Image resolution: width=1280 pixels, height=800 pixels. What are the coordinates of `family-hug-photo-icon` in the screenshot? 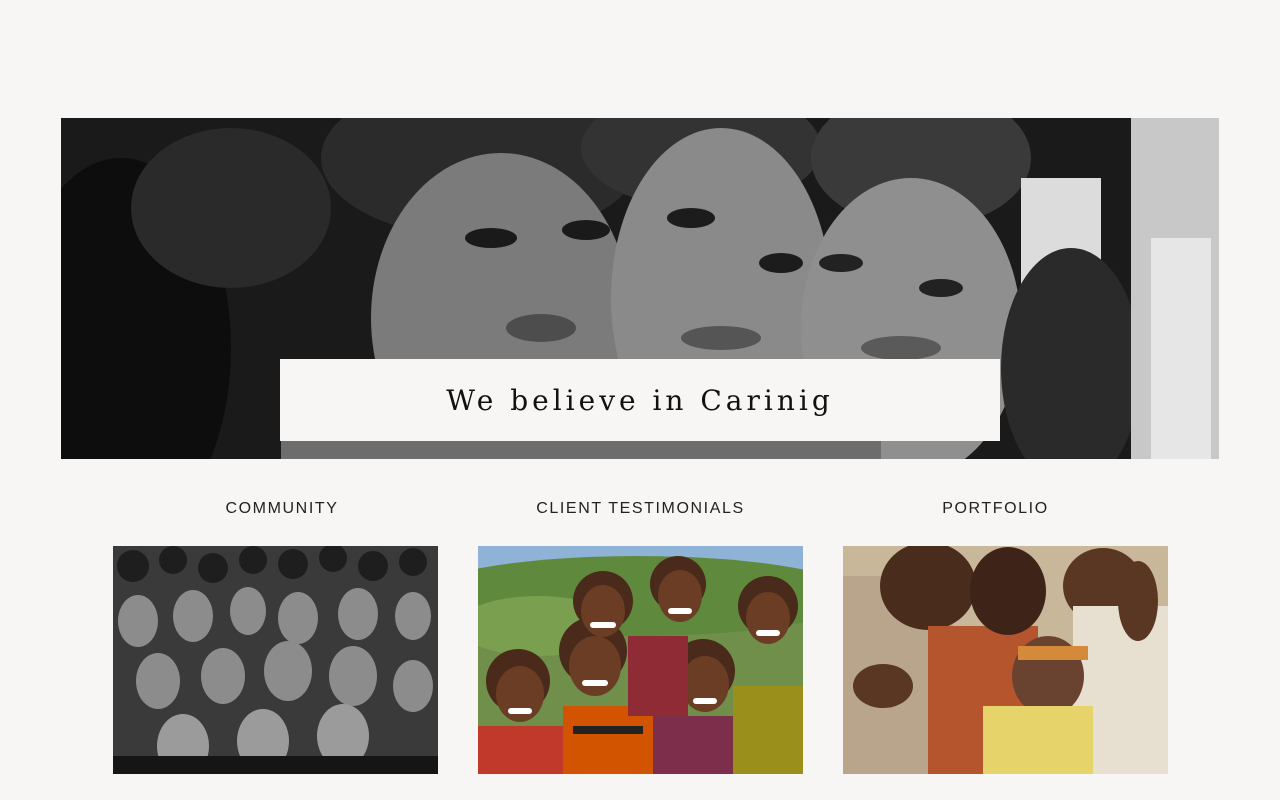 It's located at (1005, 660).